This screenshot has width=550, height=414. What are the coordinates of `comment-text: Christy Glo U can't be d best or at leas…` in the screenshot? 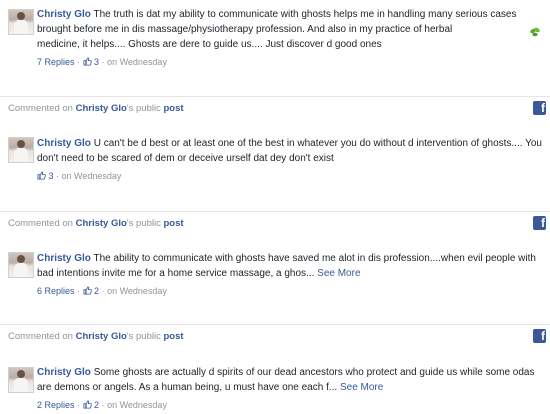 It's located at (289, 151).